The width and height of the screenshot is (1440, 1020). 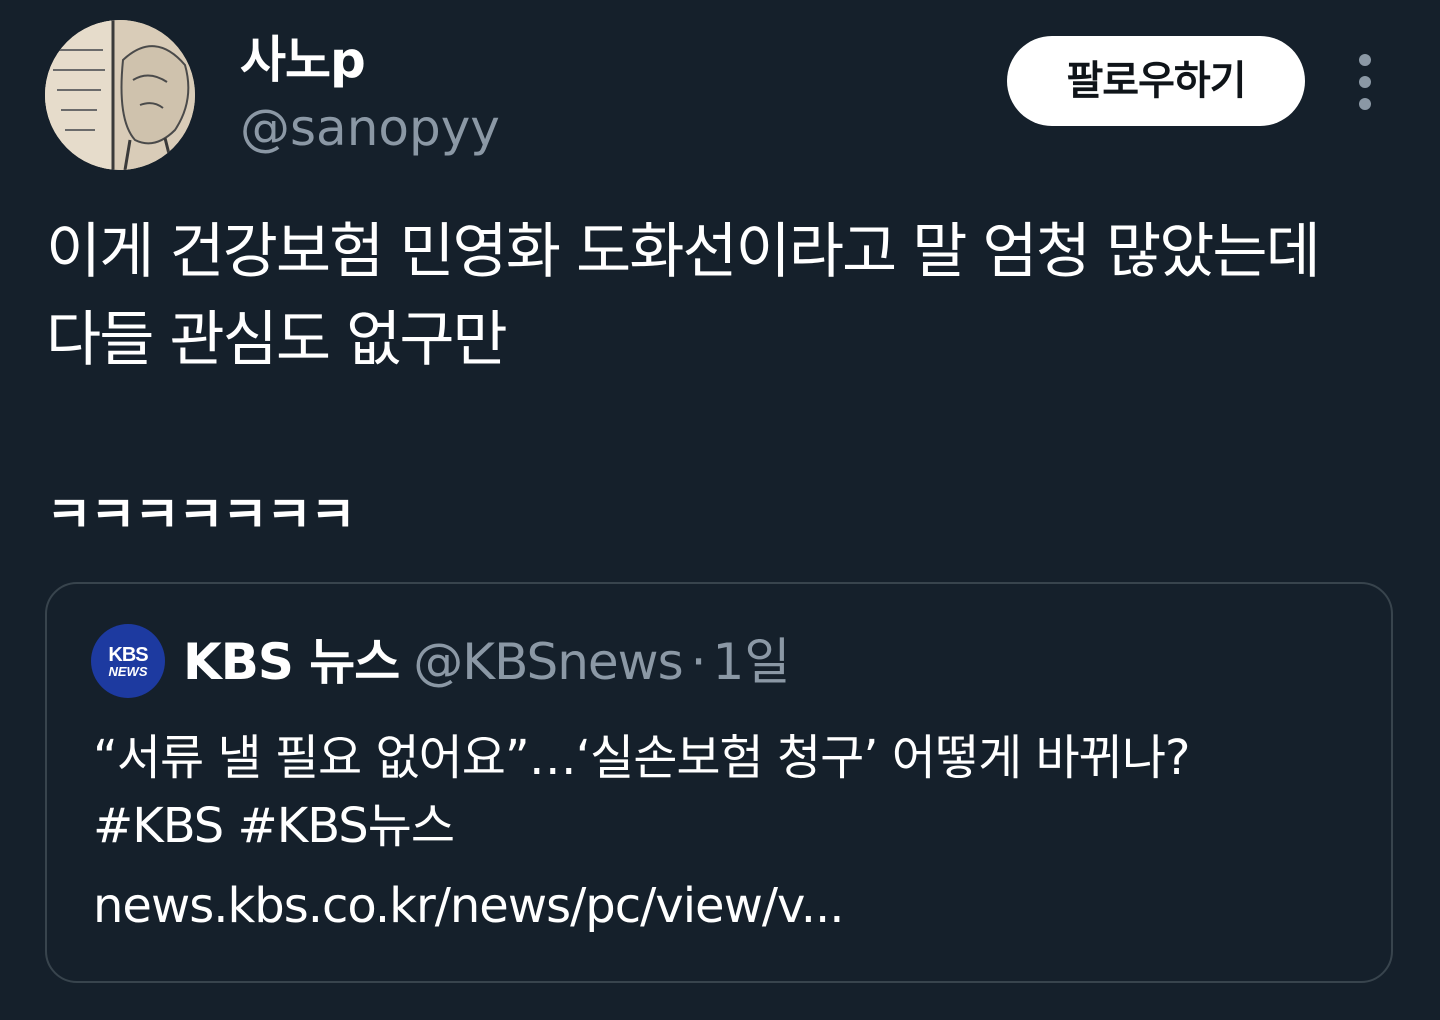 What do you see at coordinates (1156, 81) in the screenshot?
I see `follow-button: 팔로우하기` at bounding box center [1156, 81].